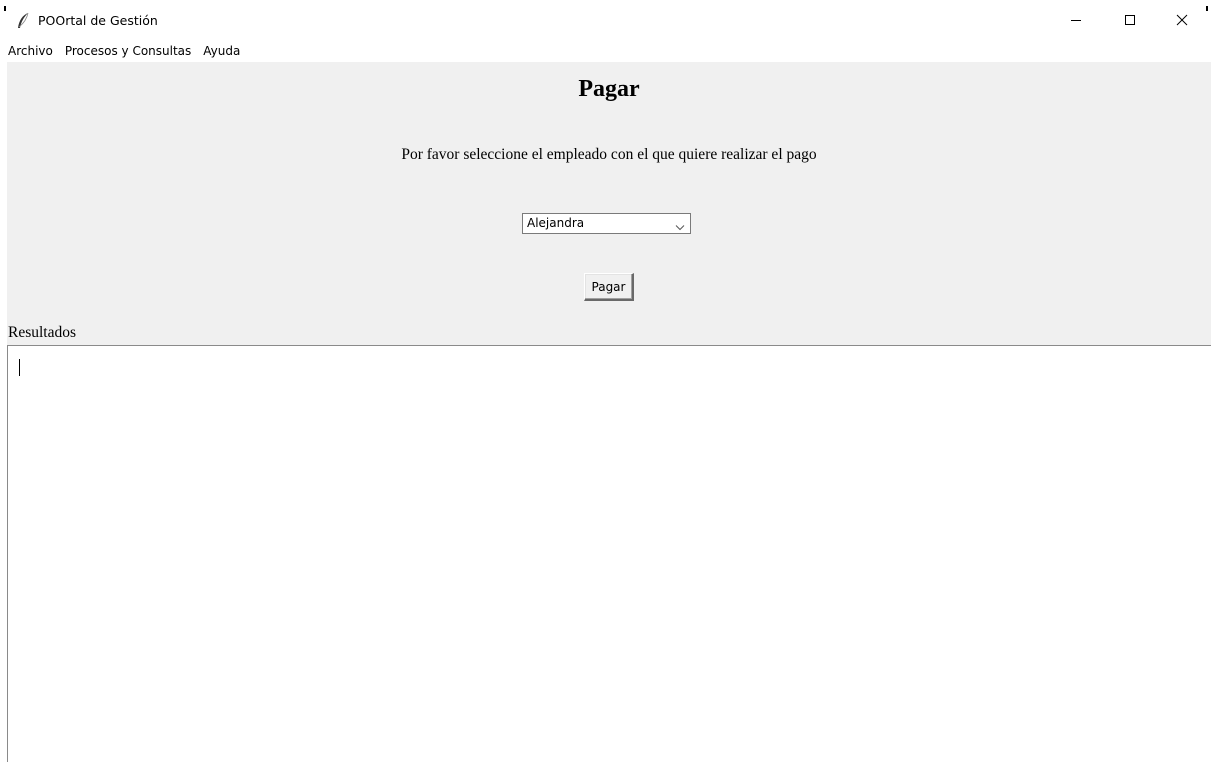 The width and height of the screenshot is (1211, 762). What do you see at coordinates (98, 20) in the screenshot?
I see `window-title: POOrtal de Gestión` at bounding box center [98, 20].